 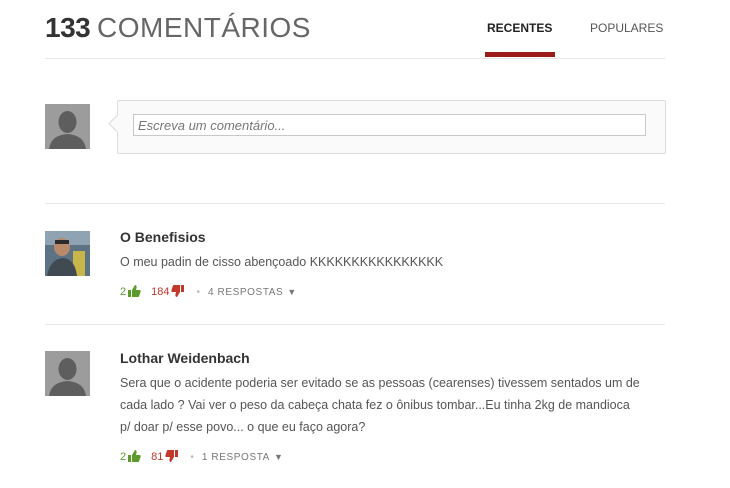 I want to click on comment-actions: 2 81 • 1 RESPOSTA ▼, so click(x=201, y=457).